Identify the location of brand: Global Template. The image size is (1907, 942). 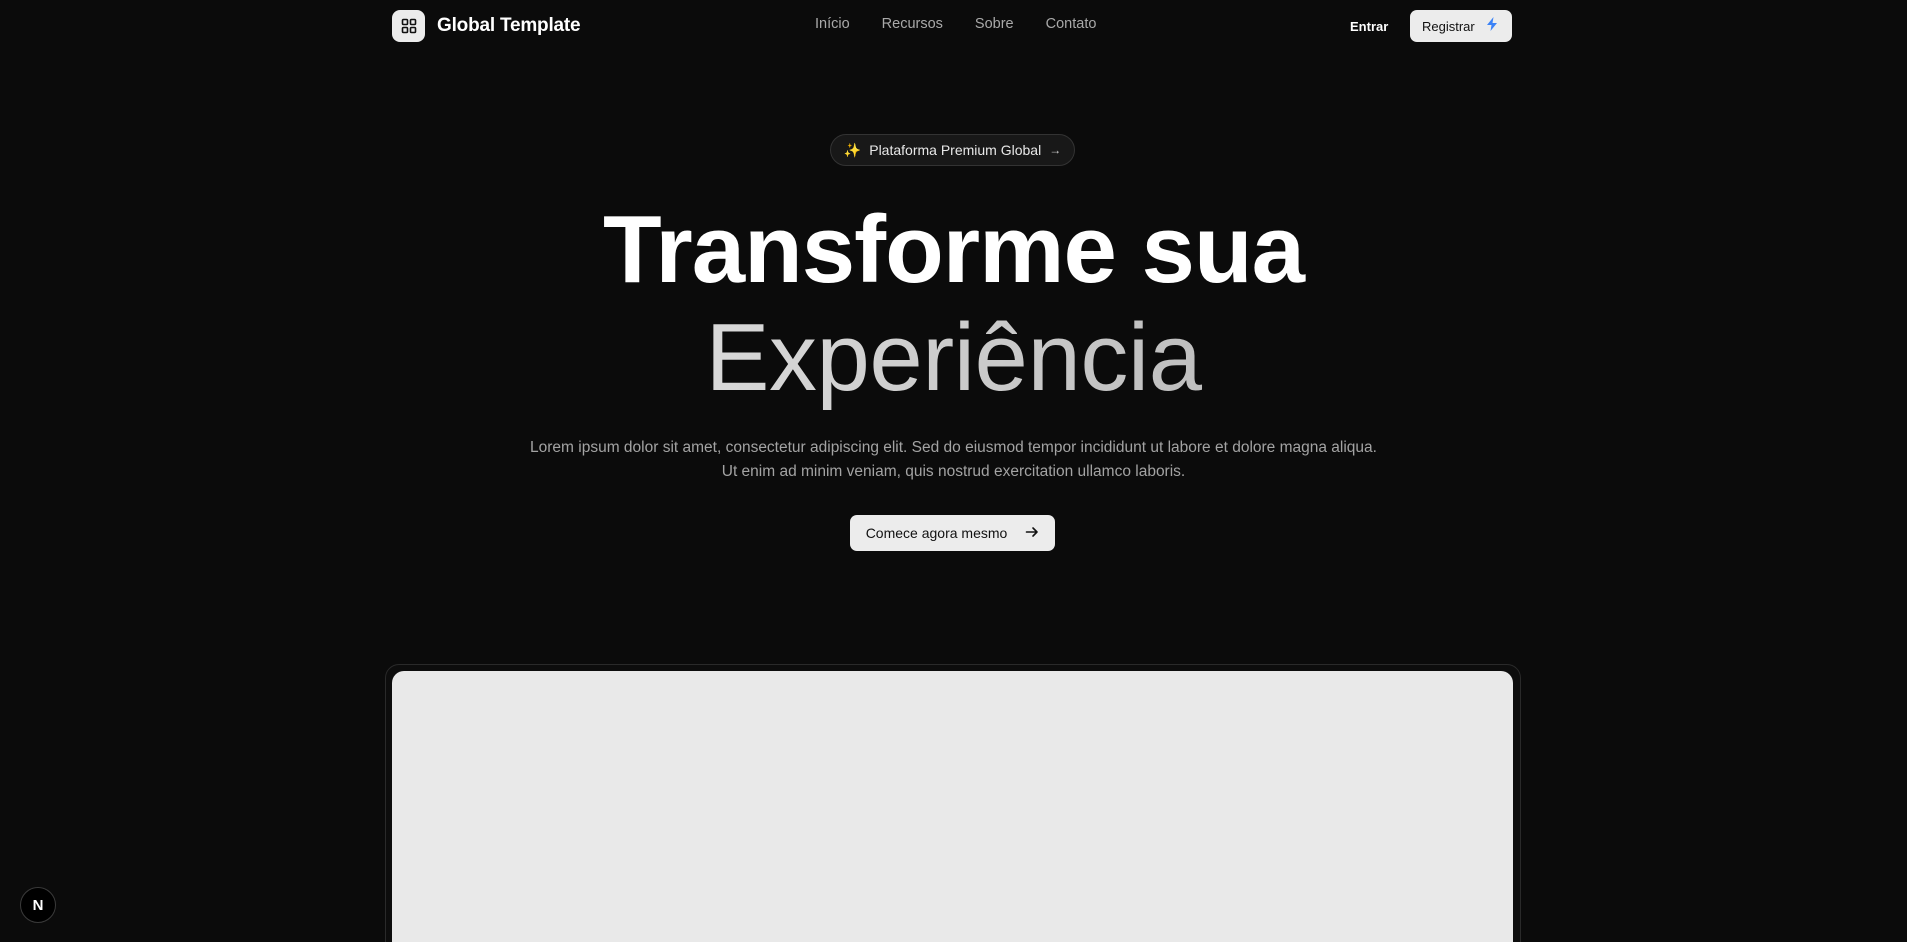
(486, 26).